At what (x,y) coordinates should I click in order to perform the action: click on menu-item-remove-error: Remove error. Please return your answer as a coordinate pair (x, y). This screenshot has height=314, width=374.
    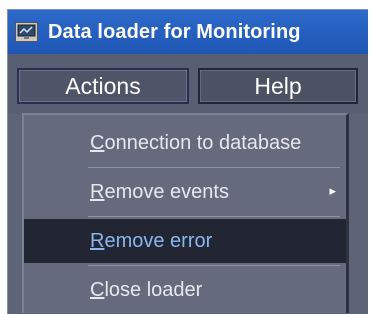
    Looking at the image, I should click on (185, 241).